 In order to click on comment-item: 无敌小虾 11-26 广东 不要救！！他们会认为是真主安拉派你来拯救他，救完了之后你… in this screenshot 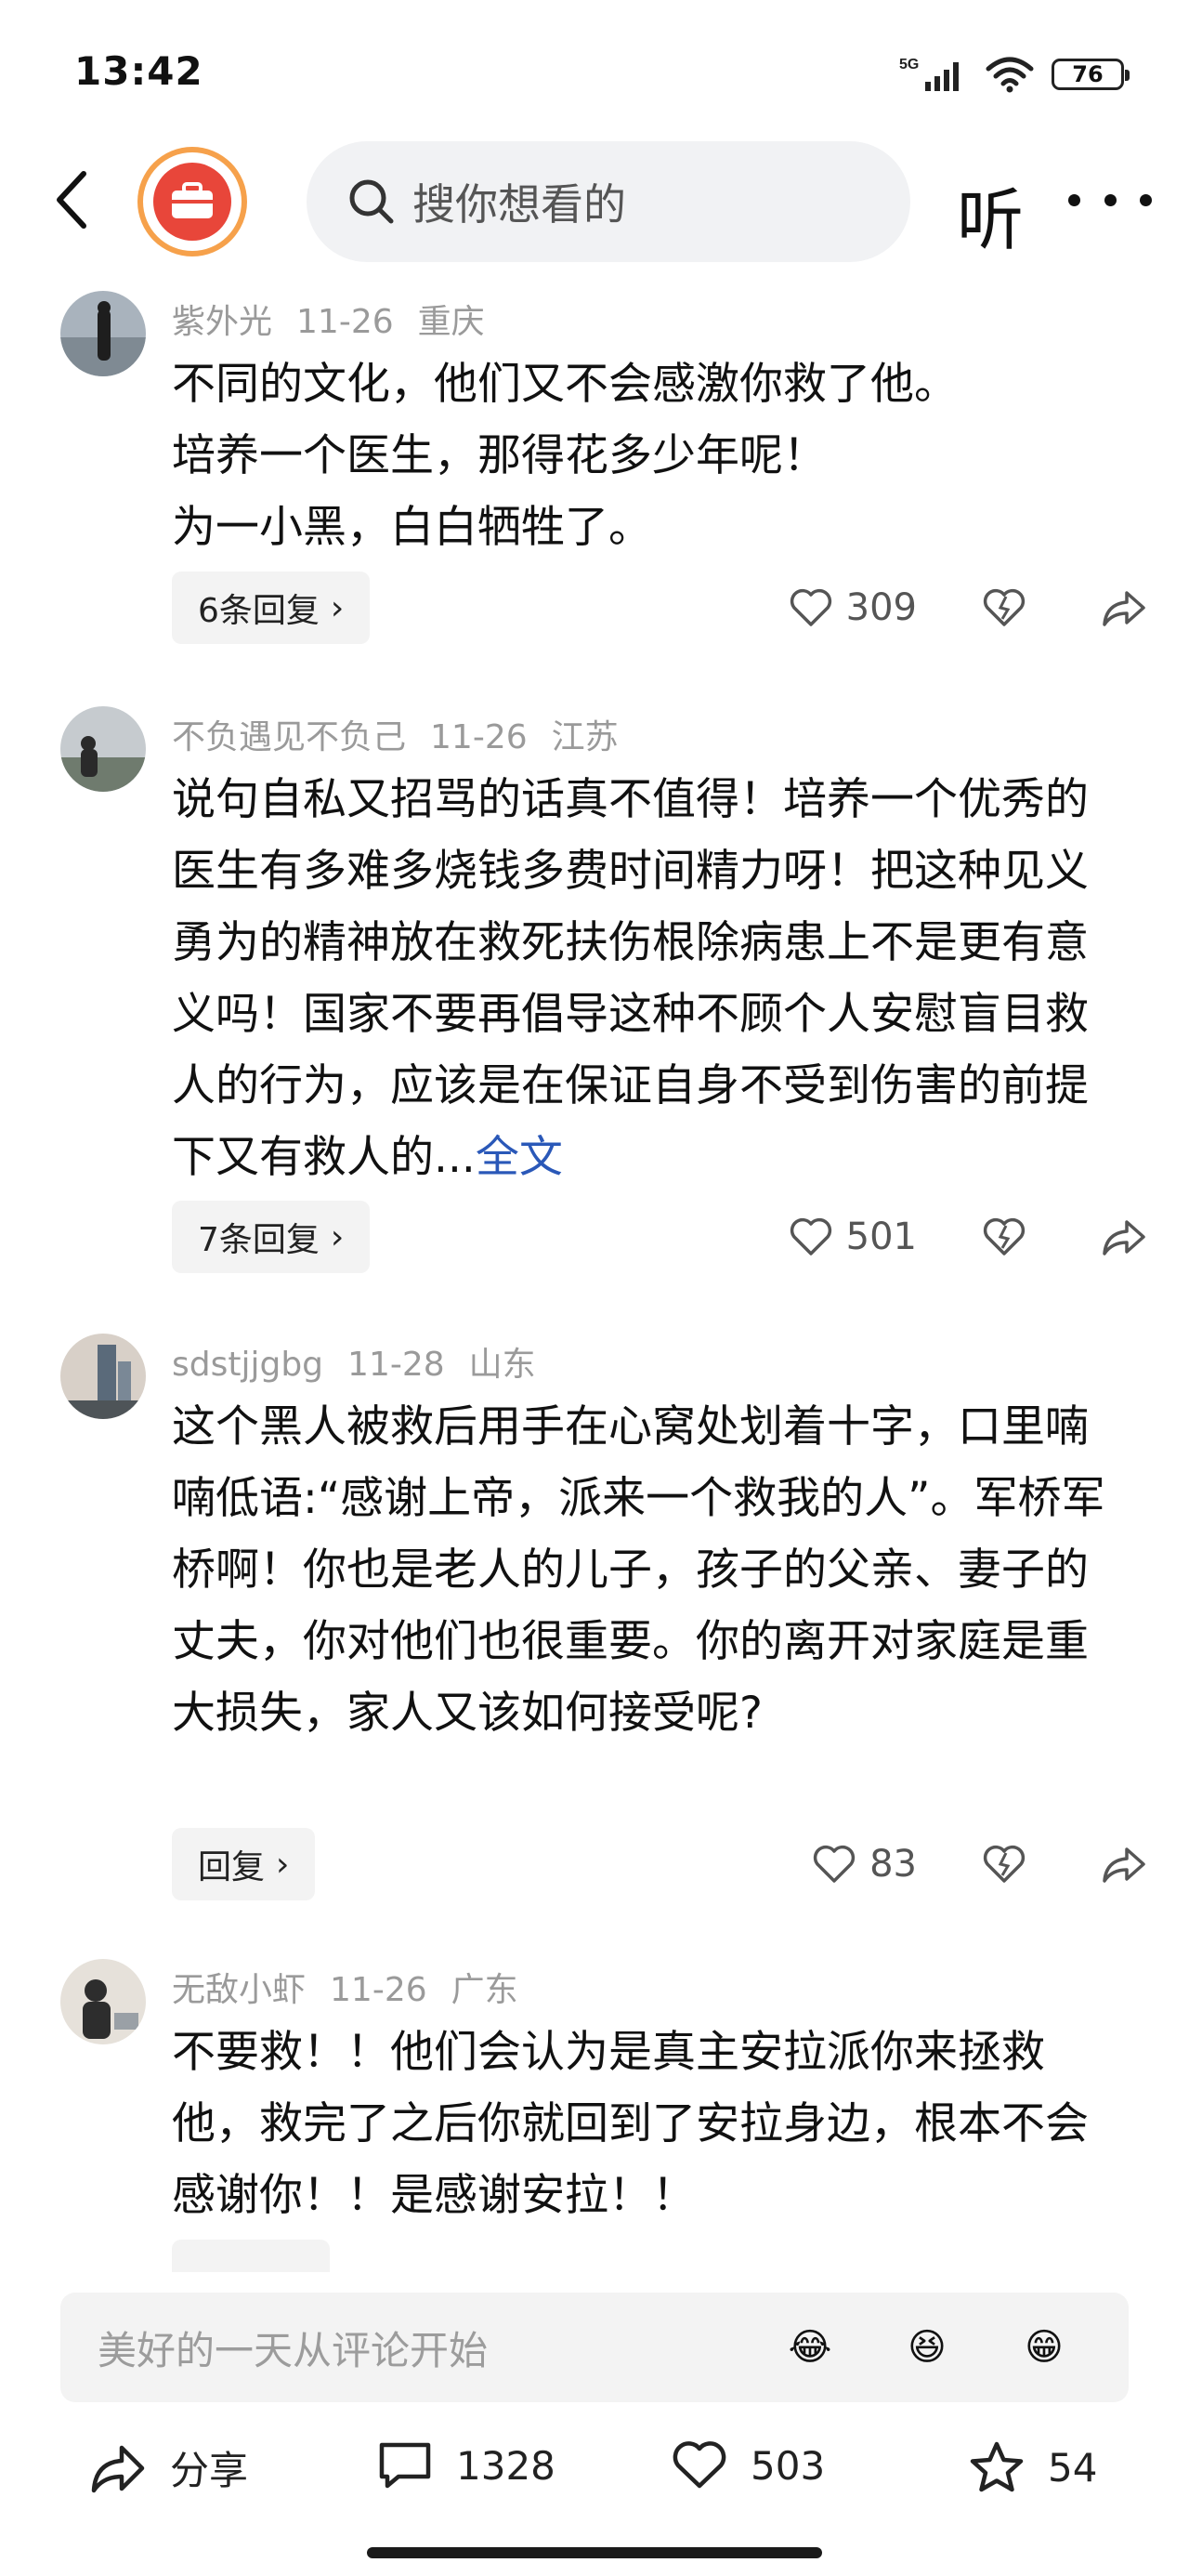, I will do `click(594, 2107)`.